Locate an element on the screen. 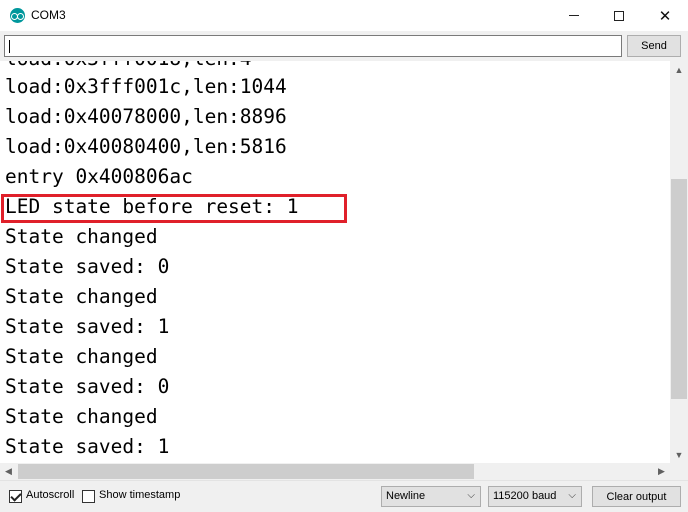 This screenshot has width=688, height=512. output-line: load:0x3fff001c,len:1044 is located at coordinates (146, 86).